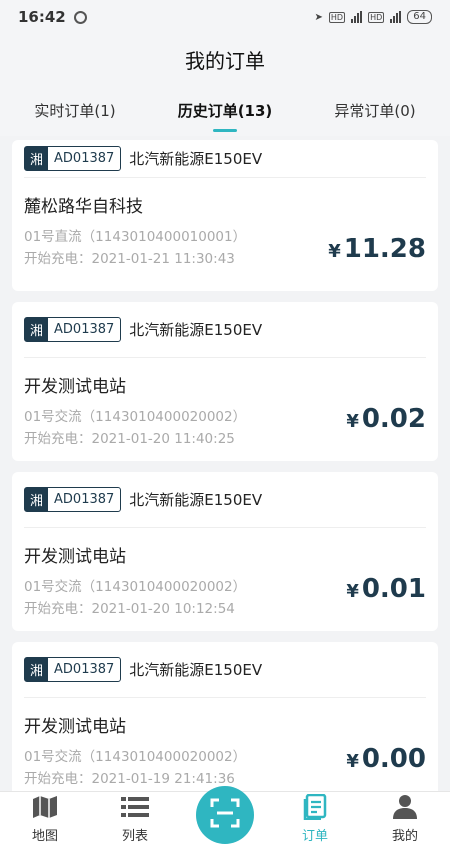  I want to click on hd-icon: HD, so click(337, 17).